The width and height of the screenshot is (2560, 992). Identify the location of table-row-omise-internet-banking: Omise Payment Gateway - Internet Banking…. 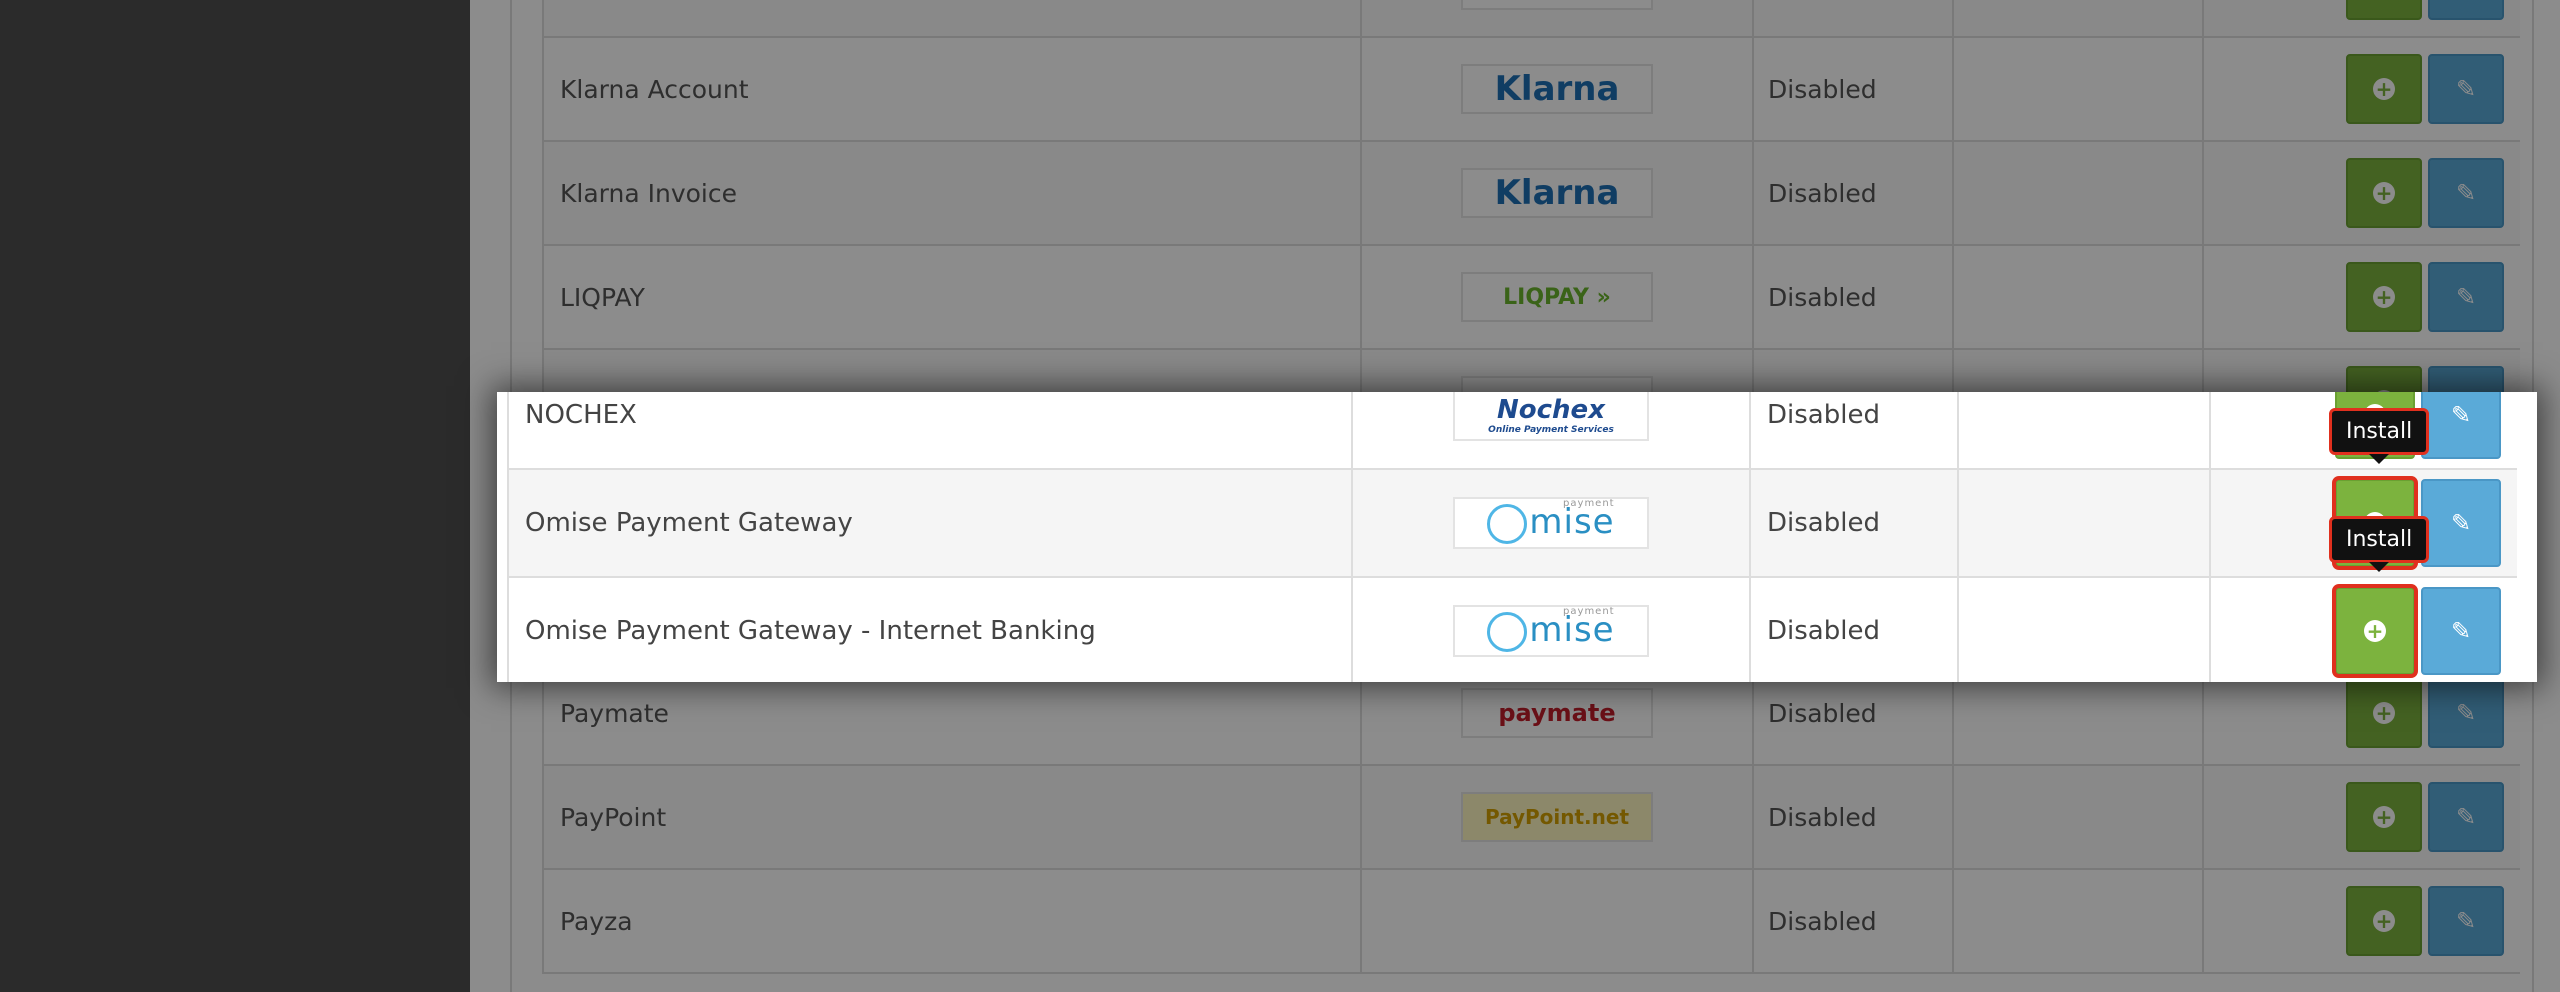
(1512, 630).